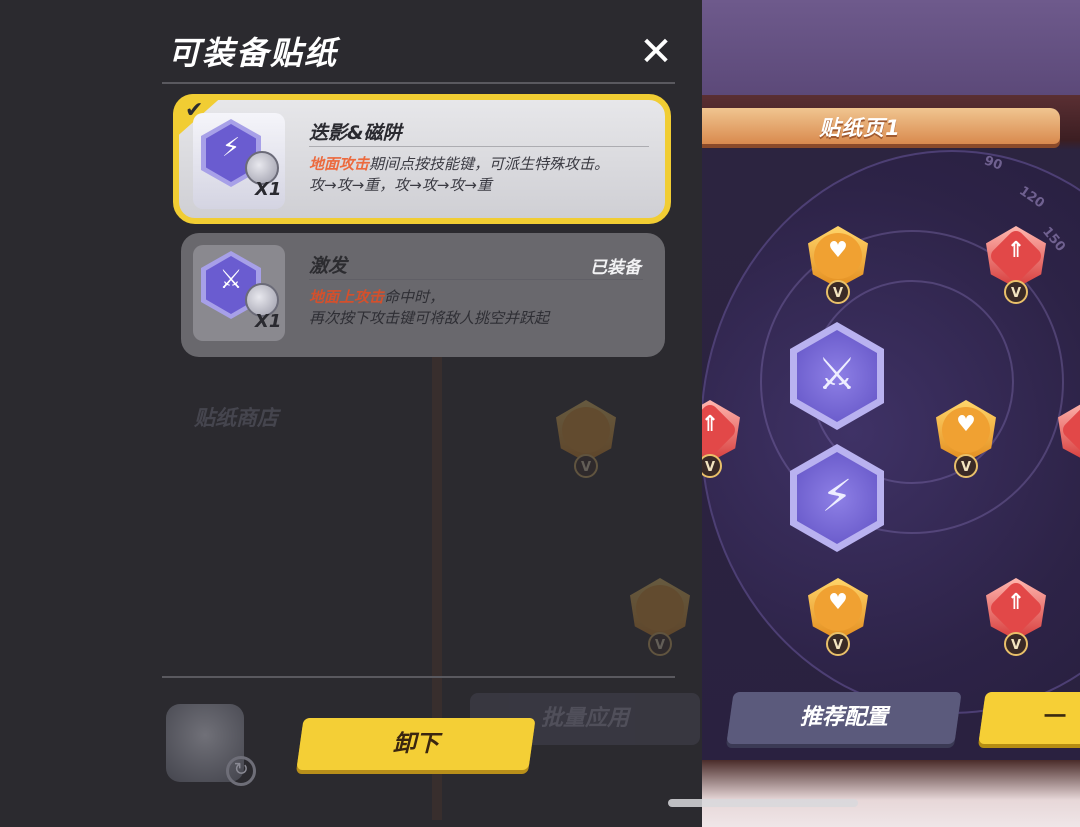 The height and width of the screenshot is (827, 1080). Describe the element at coordinates (1029, 718) in the screenshot. I see `one-key-button: 一` at that location.